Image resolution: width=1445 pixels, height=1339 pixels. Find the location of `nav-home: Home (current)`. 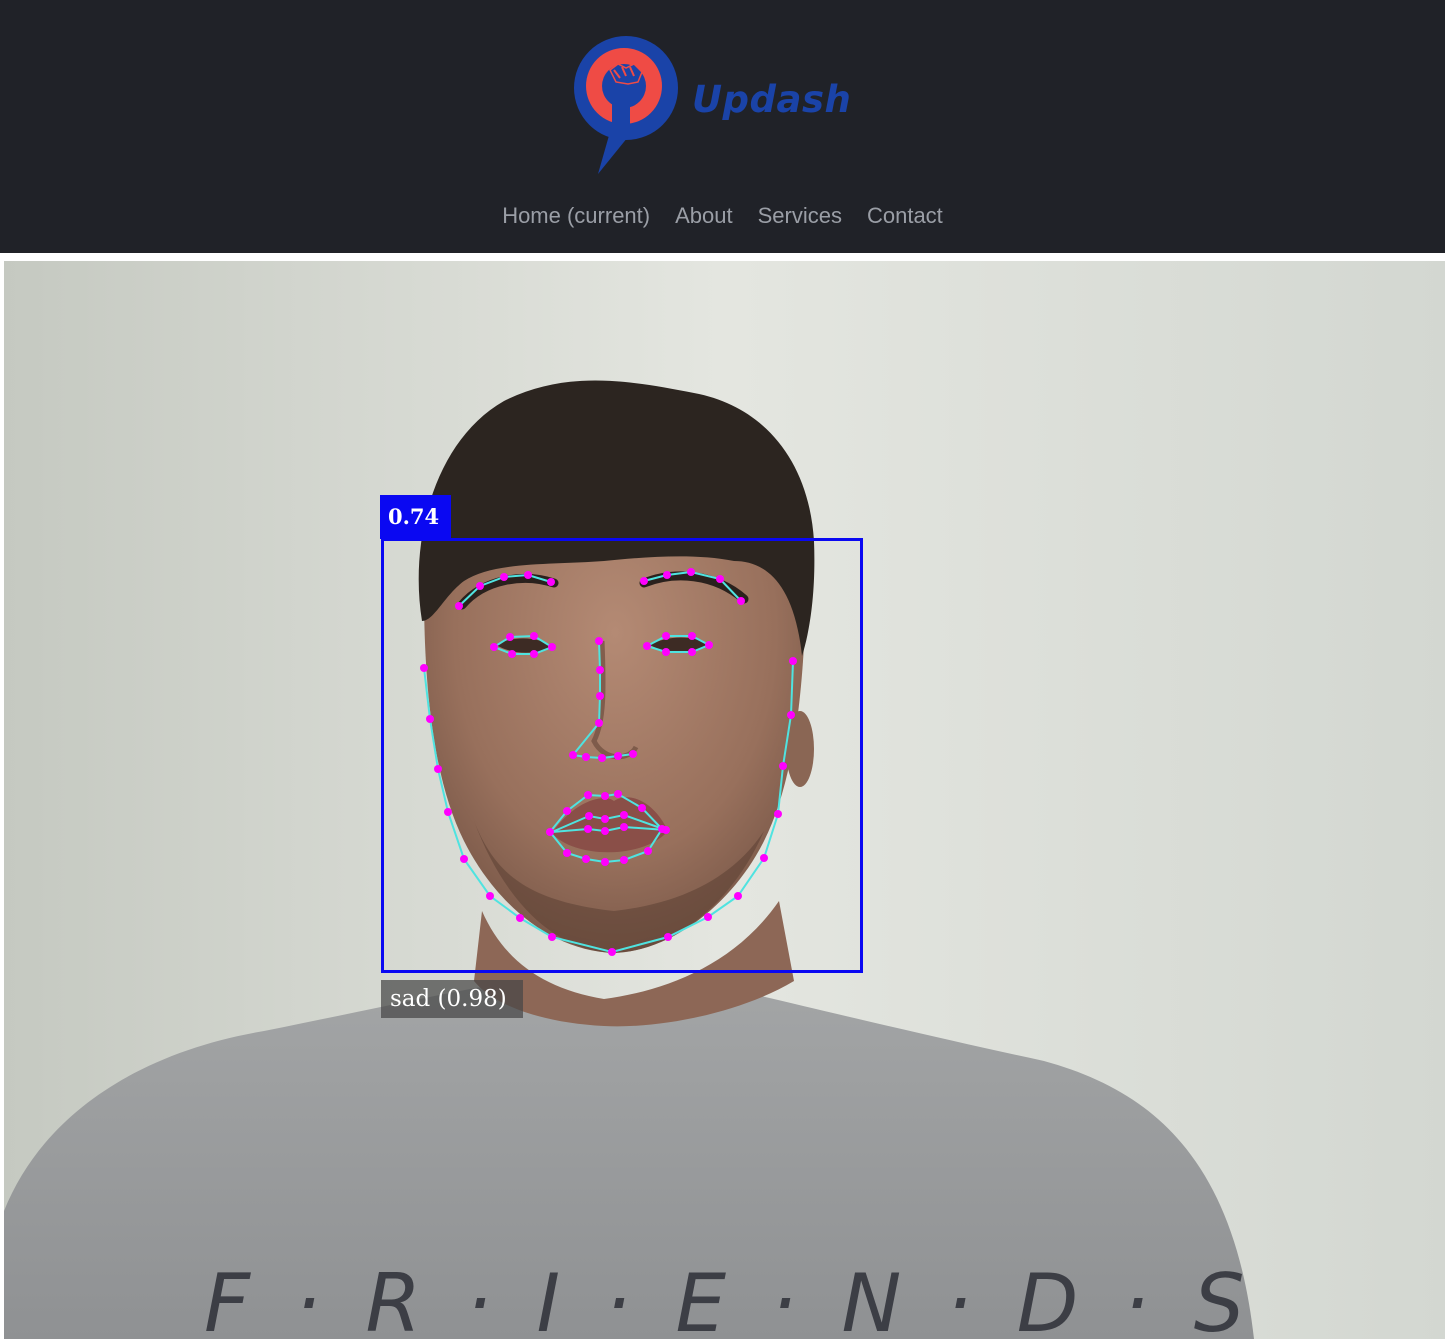

nav-home: Home (current) is located at coordinates (576, 216).